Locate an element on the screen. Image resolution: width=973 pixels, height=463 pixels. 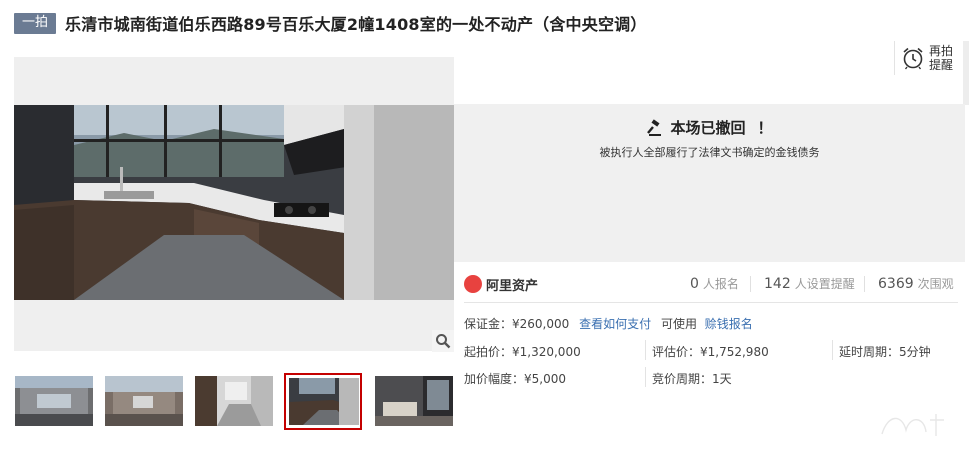
ali-assets-logo: 阿里资产 is located at coordinates (501, 284).